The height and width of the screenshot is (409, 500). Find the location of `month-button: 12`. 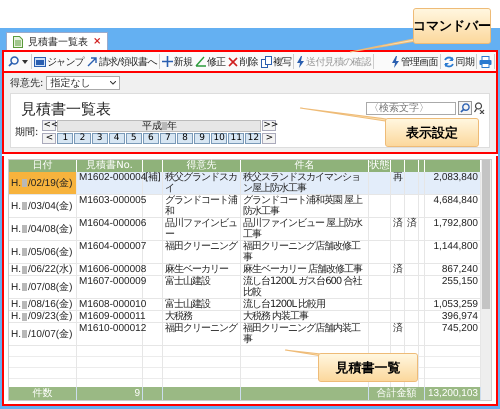

month-button: 12 is located at coordinates (253, 138).